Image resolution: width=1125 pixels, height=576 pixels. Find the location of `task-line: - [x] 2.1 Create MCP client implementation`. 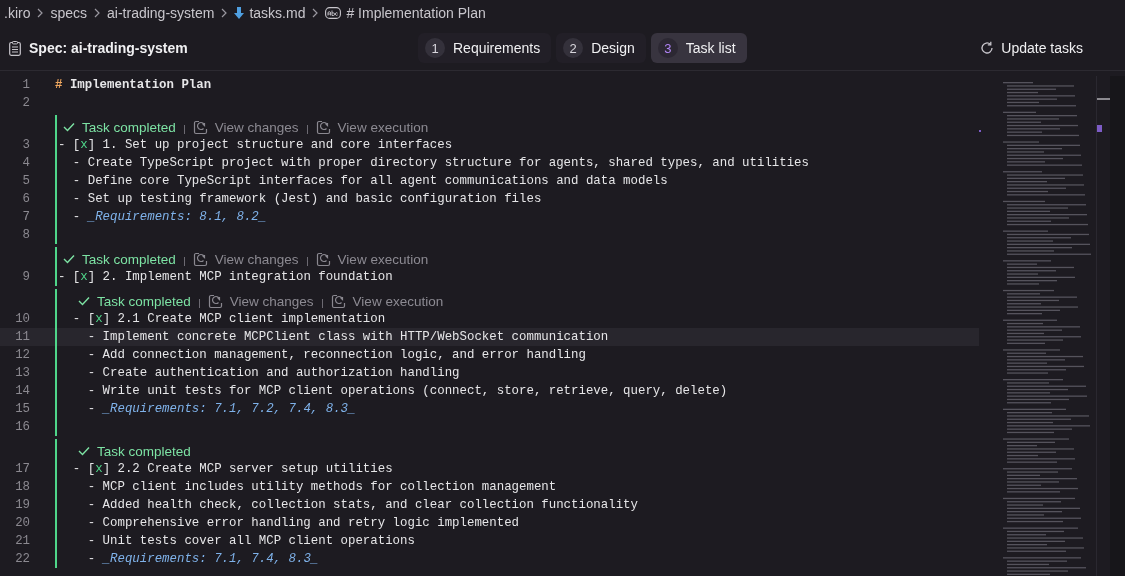

task-line: - [x] 2.1 Create MCP client implementation is located at coordinates (228, 319).